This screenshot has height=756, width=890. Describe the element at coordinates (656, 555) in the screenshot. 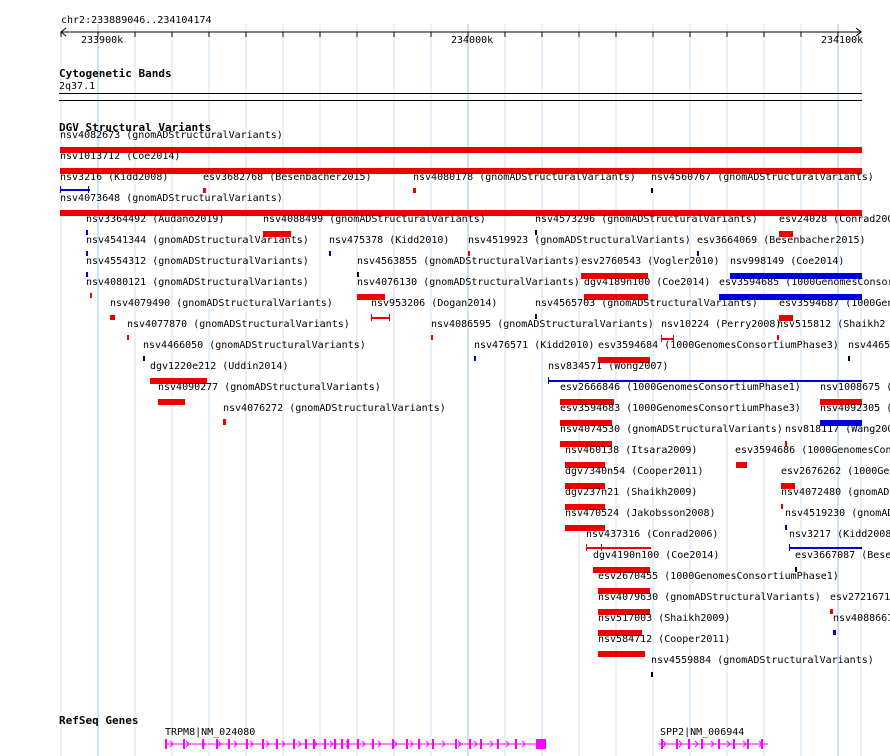

I see `variant-label: dgv4190n100 (Coe2014)` at that location.